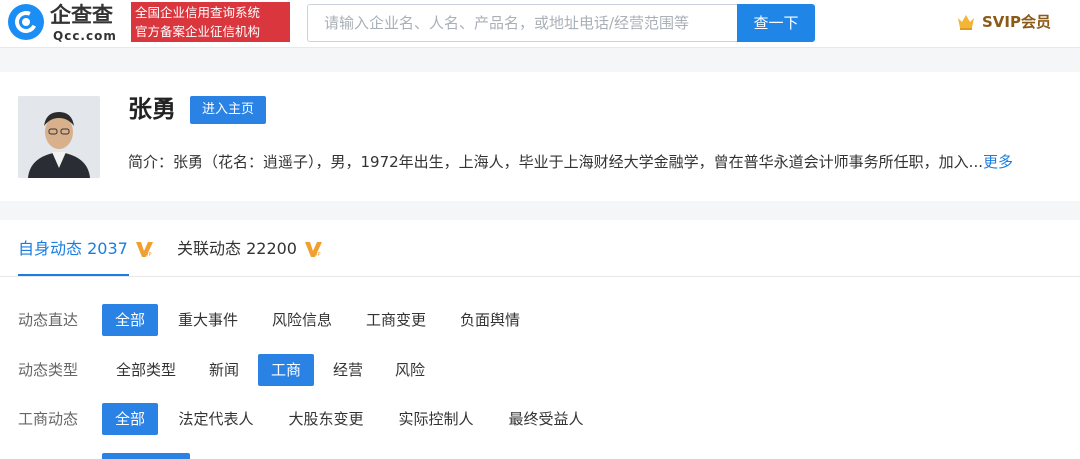  What do you see at coordinates (998, 162) in the screenshot?
I see `more-link: 更多` at bounding box center [998, 162].